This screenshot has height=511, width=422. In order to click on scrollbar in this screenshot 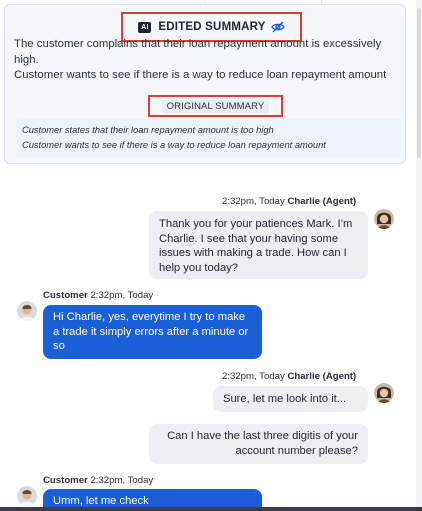, I will do `click(419, 255)`.